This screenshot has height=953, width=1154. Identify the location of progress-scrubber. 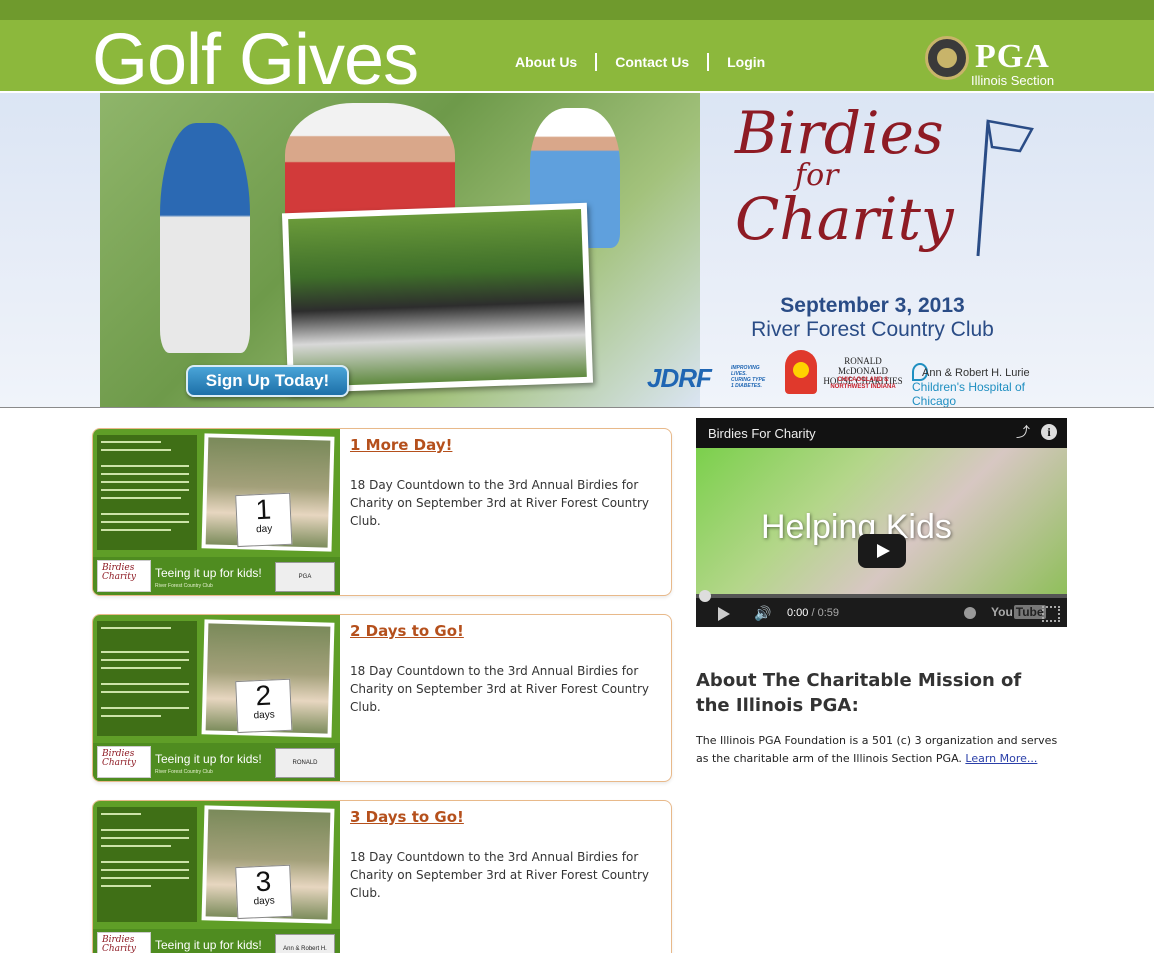
(705, 596).